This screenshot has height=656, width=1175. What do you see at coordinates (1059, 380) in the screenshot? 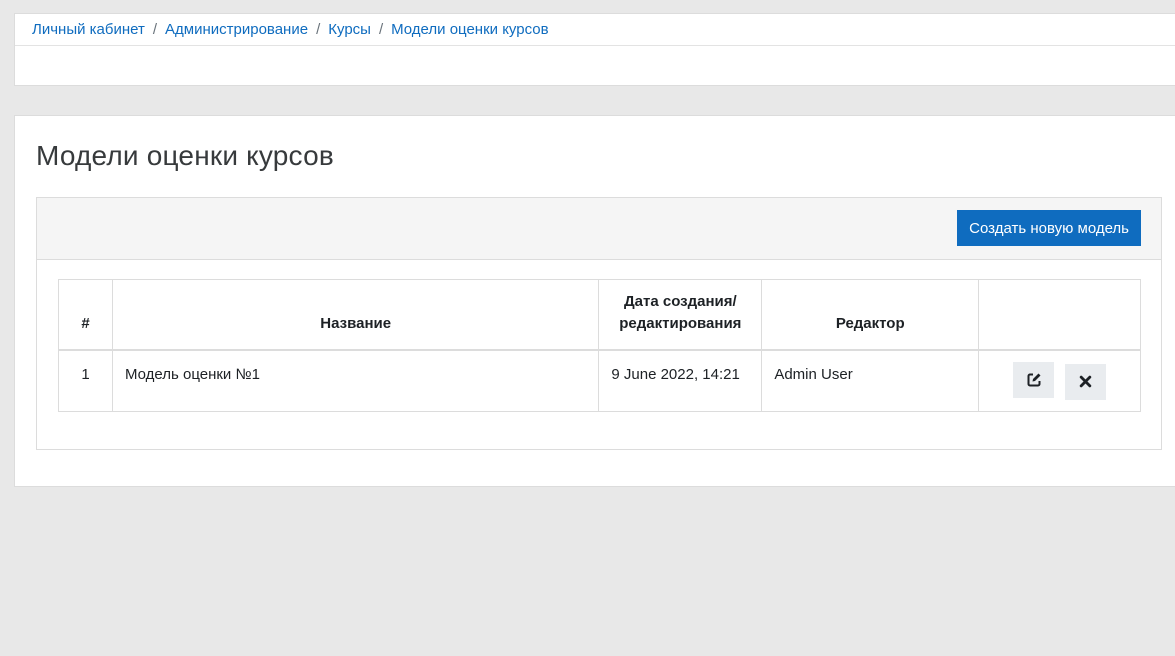
I see `row-actions` at bounding box center [1059, 380].